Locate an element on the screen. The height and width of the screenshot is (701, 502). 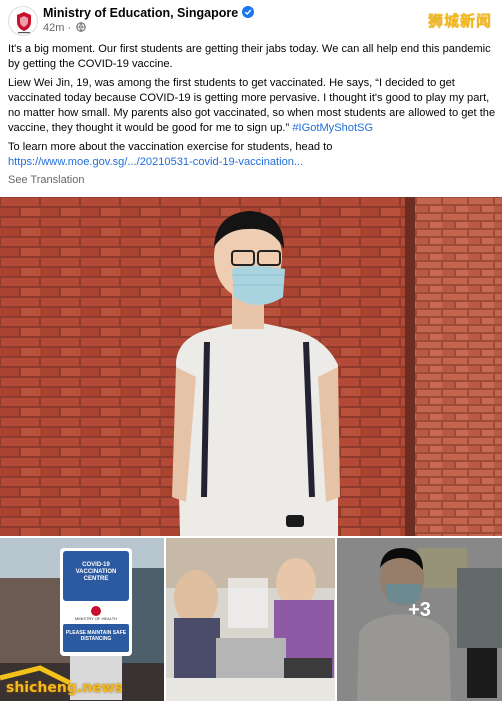
page-name-text: Ministry of Education, Singapore is located at coordinates (140, 13).